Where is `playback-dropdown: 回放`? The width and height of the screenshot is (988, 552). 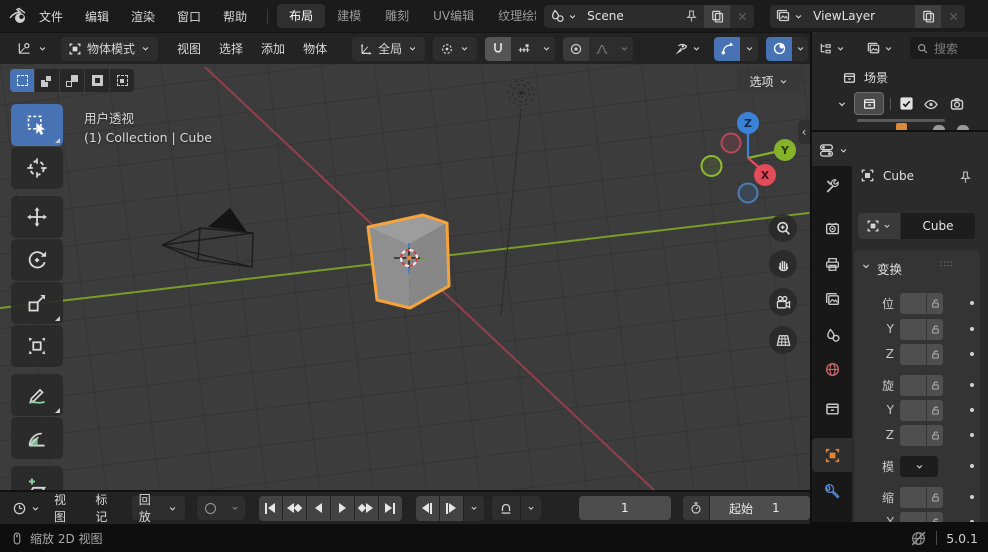 playback-dropdown: 回放 is located at coordinates (158, 508).